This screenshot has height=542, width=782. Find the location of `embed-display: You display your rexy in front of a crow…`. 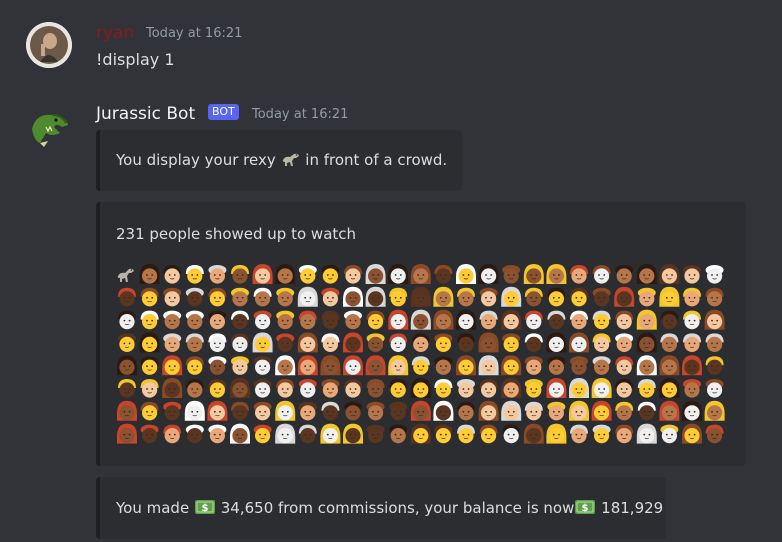

embed-display: You display your rexy in front of a crow… is located at coordinates (279, 160).